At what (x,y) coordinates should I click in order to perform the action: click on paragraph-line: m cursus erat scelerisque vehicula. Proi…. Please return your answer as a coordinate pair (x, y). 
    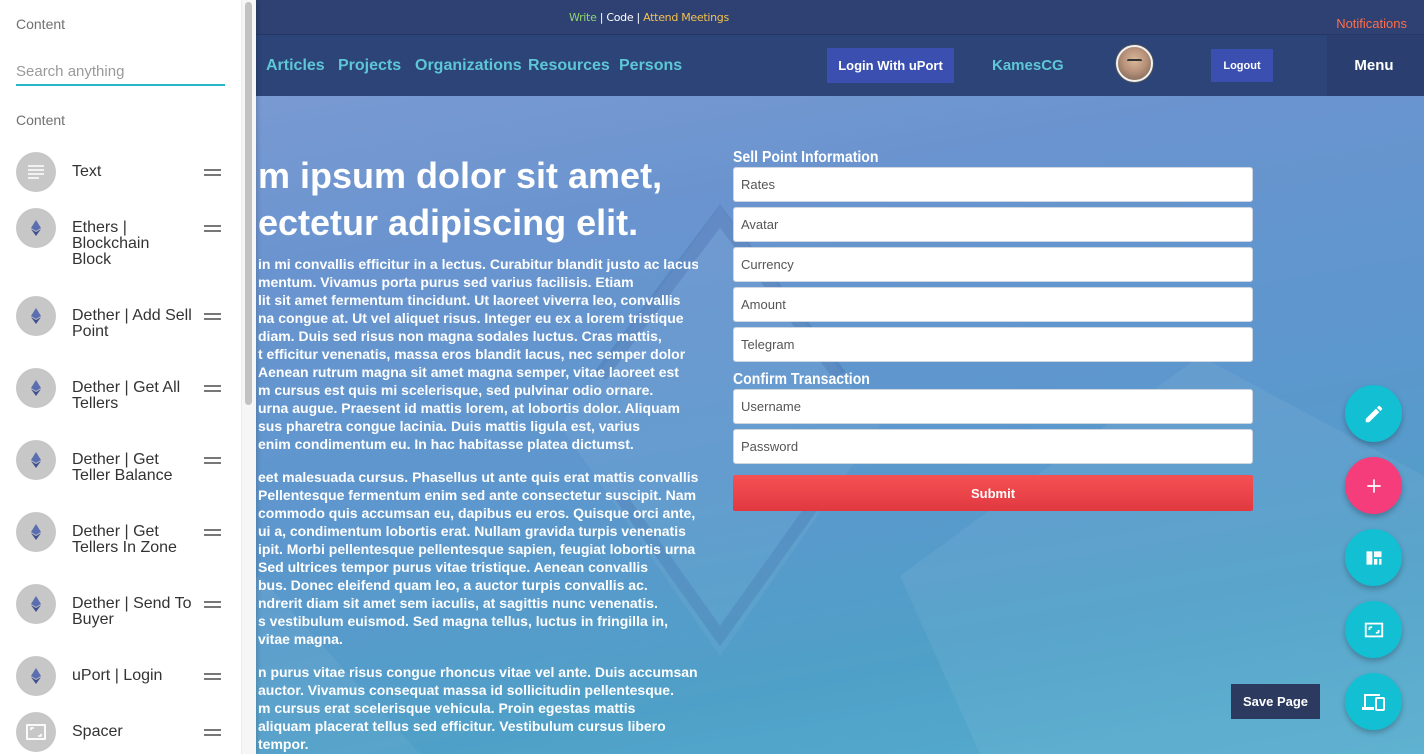
    Looking at the image, I should click on (447, 708).